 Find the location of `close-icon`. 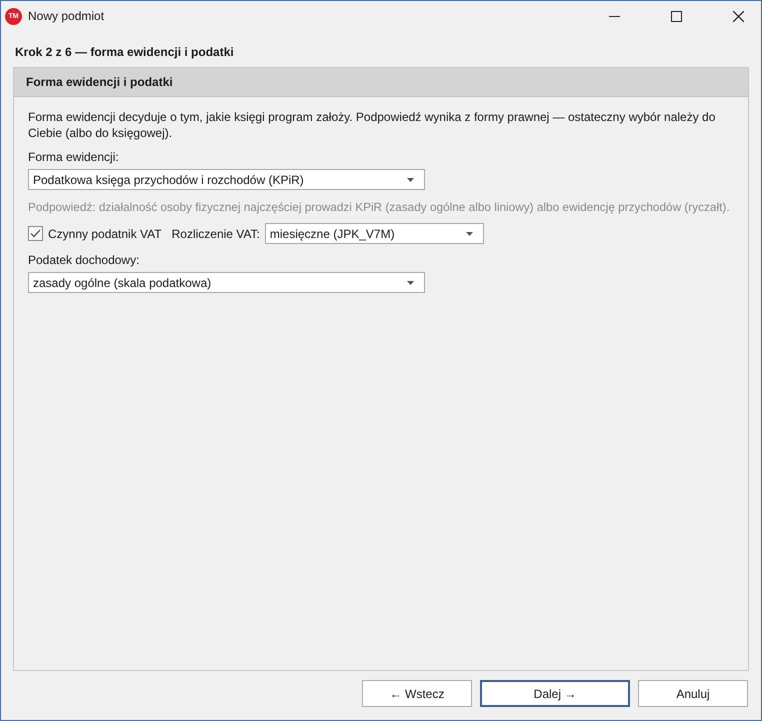

close-icon is located at coordinates (738, 16).